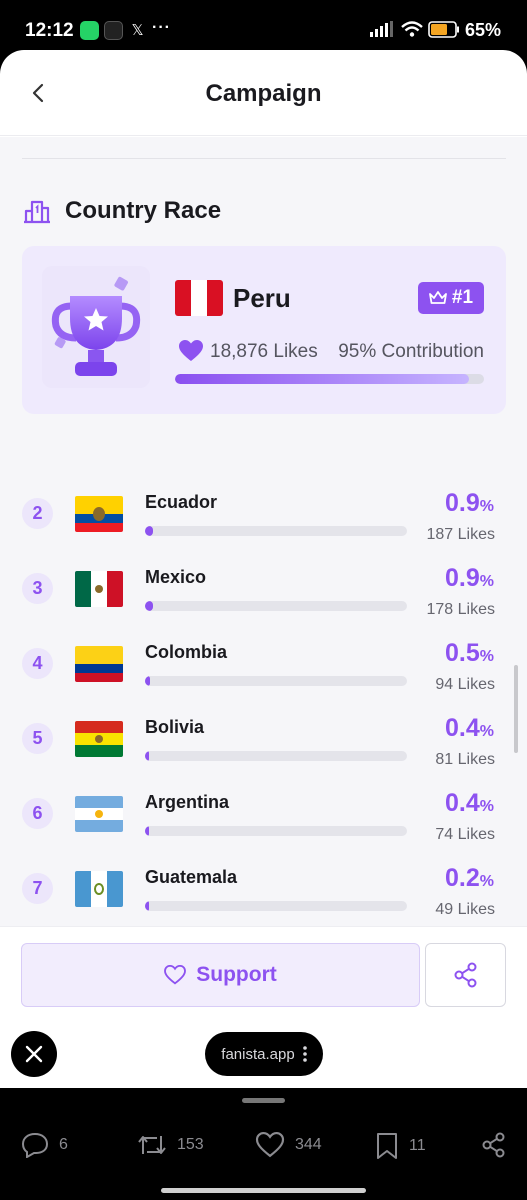  Describe the element at coordinates (99, 739) in the screenshot. I see `bolivia-flag-icon` at that location.